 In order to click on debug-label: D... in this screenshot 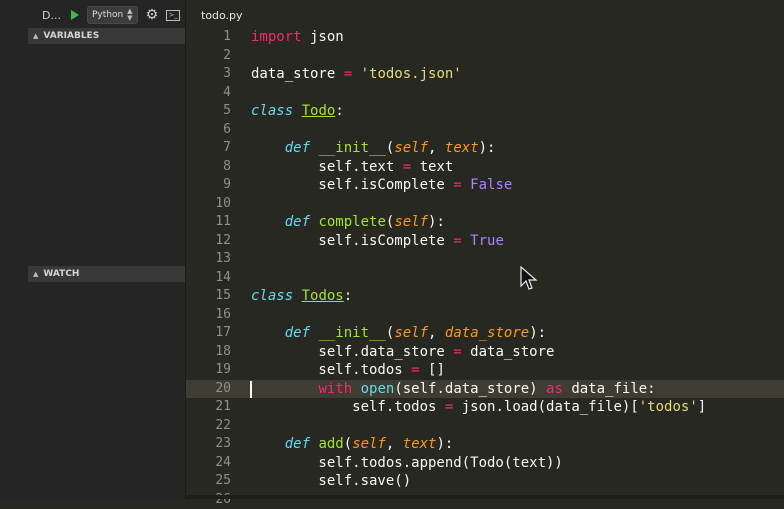, I will do `click(51, 15)`.